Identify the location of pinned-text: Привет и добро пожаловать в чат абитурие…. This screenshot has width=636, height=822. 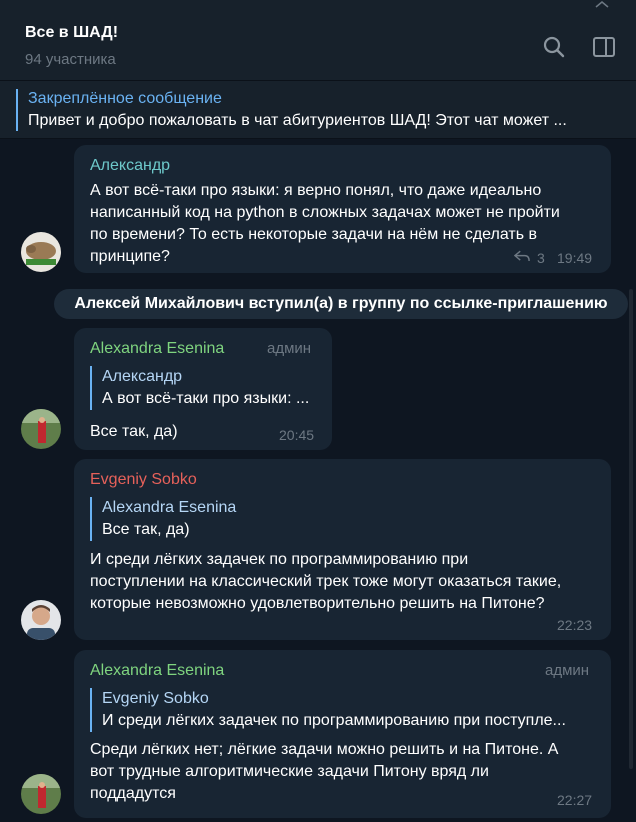
(297, 120).